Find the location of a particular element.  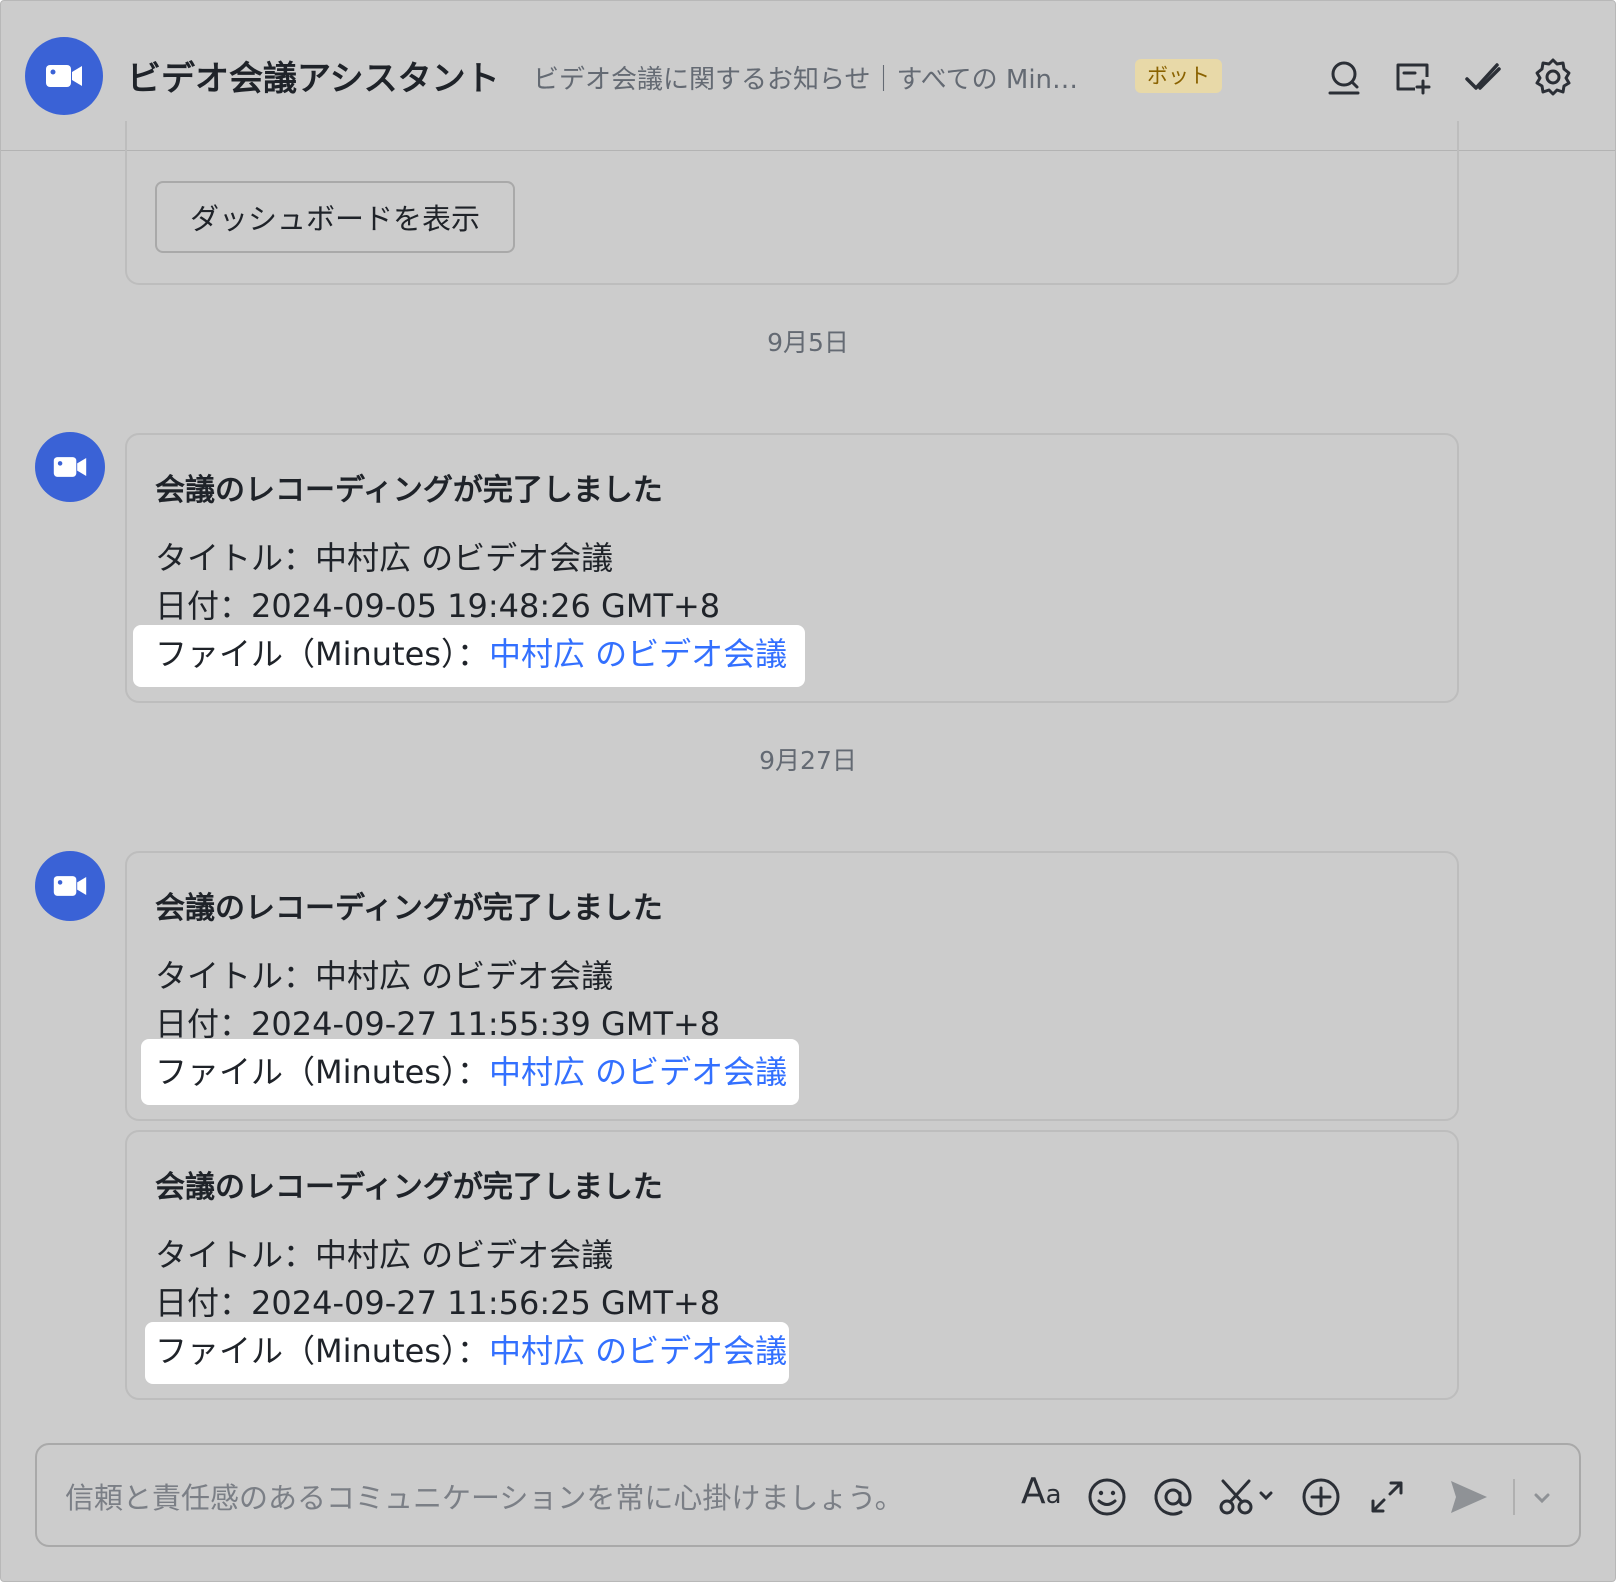

bot-badge: ボット is located at coordinates (1178, 76).